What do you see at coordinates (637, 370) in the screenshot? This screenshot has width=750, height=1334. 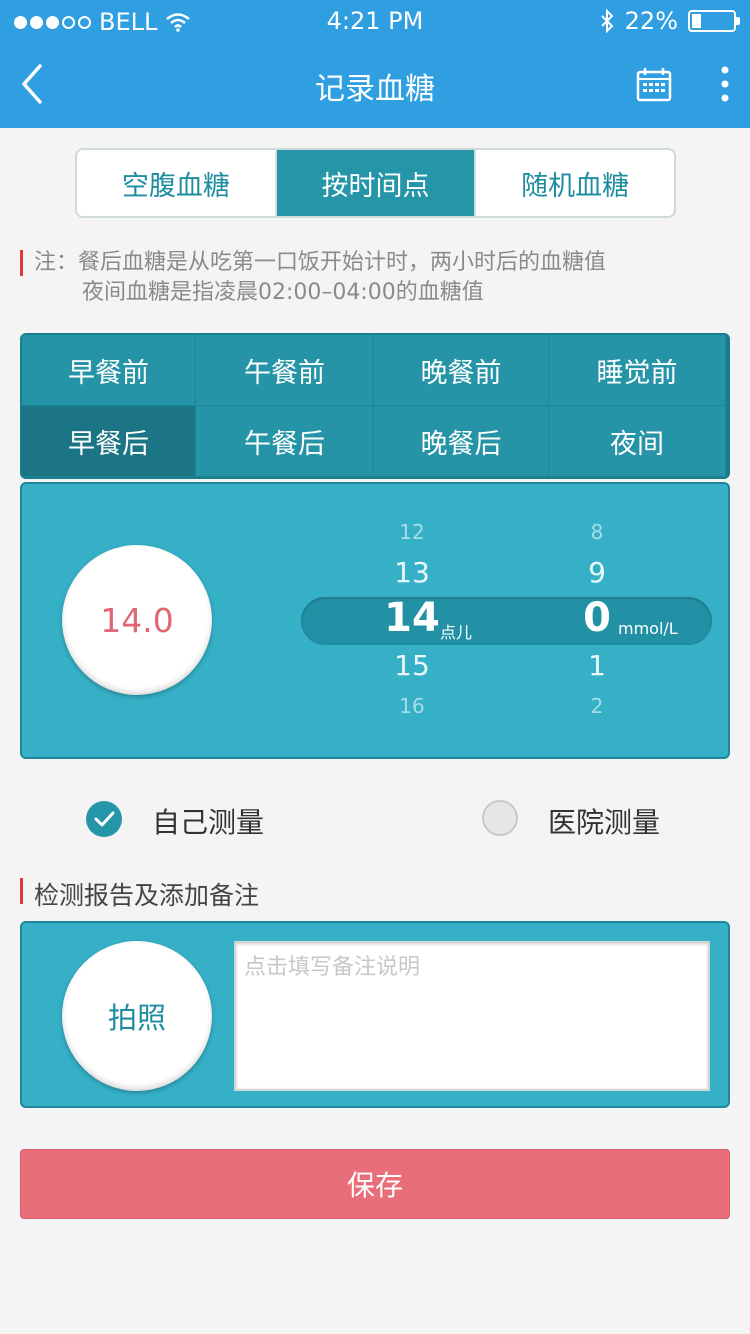 I see `slot-before-sleep: 睡觉前` at bounding box center [637, 370].